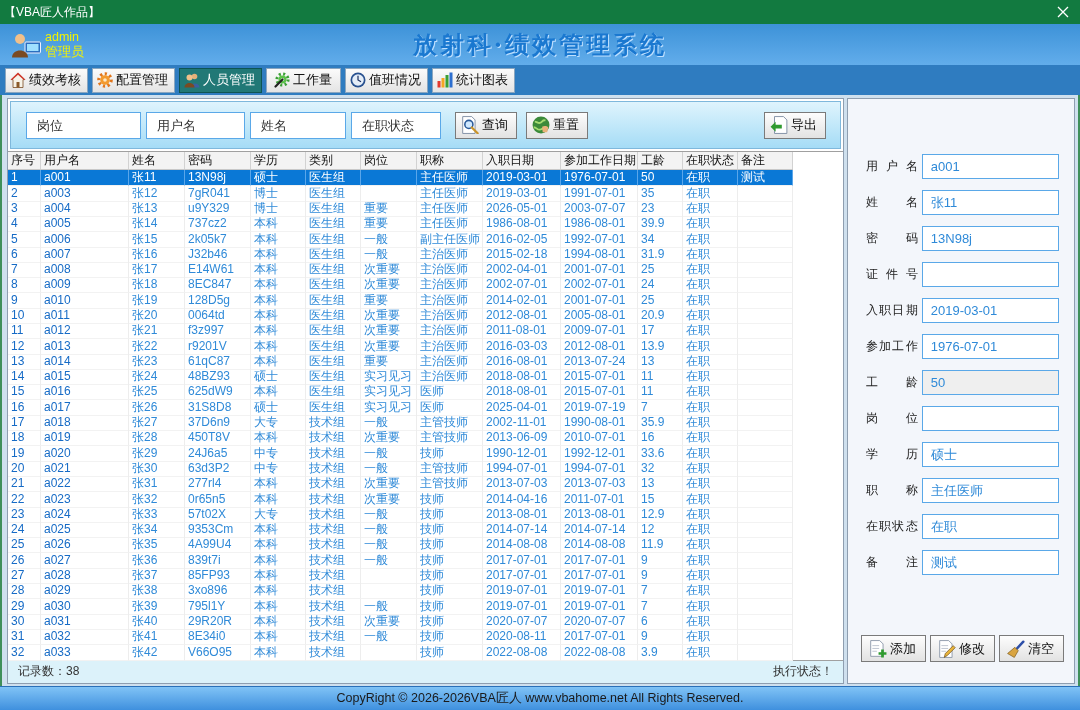 This screenshot has width=1080, height=710. What do you see at coordinates (133, 80) in the screenshot?
I see `tab: 配置管理` at bounding box center [133, 80].